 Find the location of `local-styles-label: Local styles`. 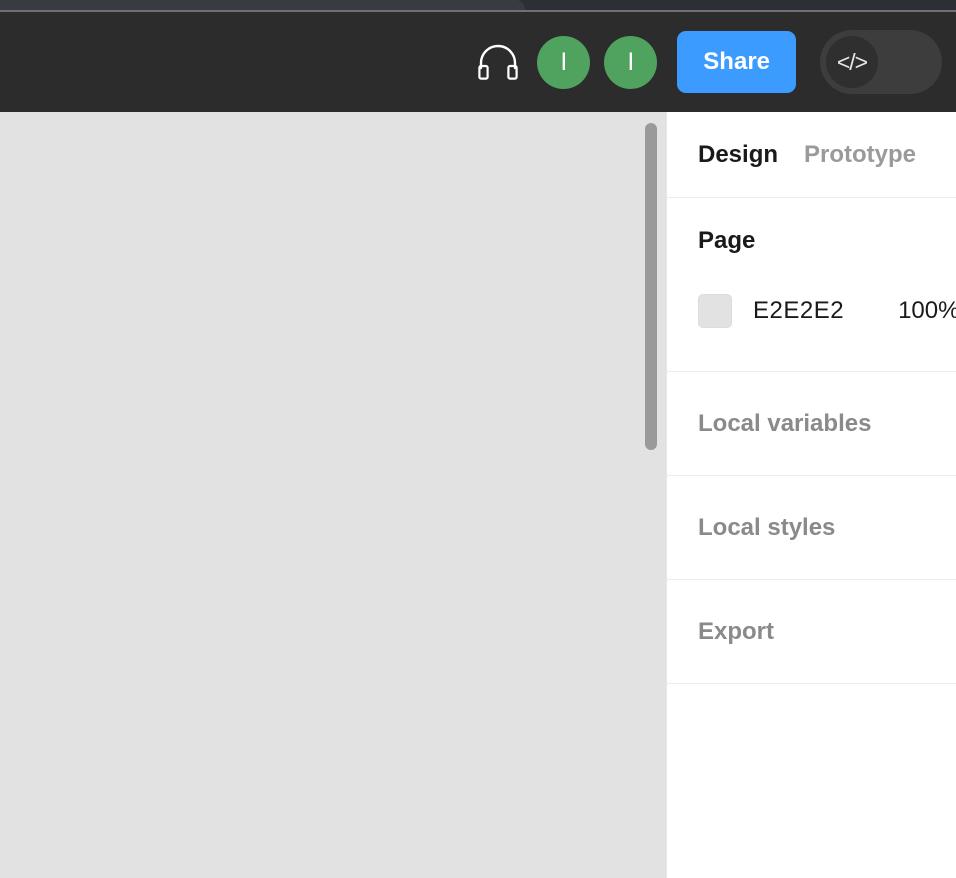

local-styles-label: Local styles is located at coordinates (767, 527).